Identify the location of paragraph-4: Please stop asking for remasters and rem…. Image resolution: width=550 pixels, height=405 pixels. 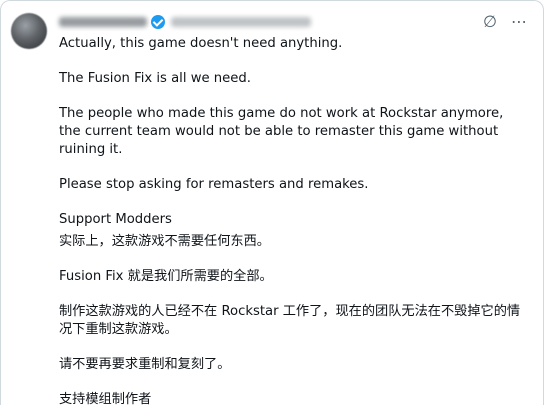
(214, 184).